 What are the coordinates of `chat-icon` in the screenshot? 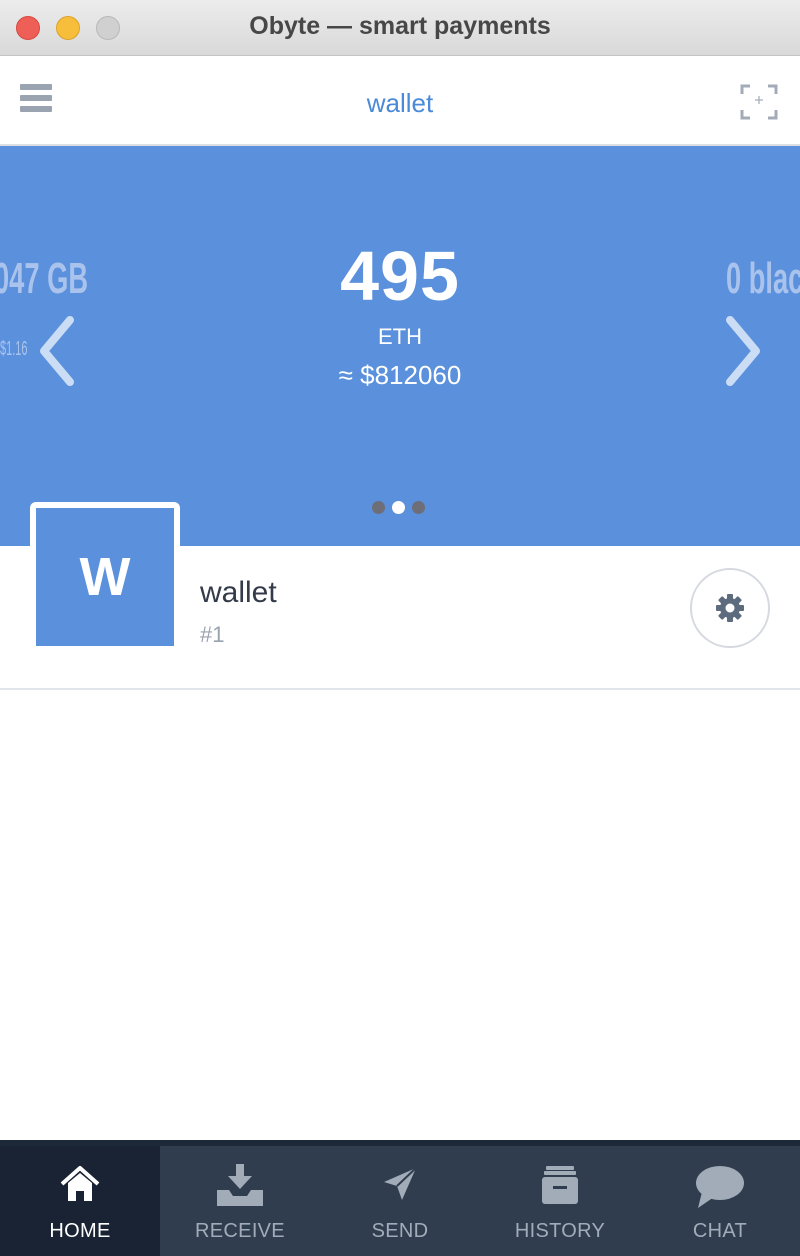 It's located at (720, 1187).